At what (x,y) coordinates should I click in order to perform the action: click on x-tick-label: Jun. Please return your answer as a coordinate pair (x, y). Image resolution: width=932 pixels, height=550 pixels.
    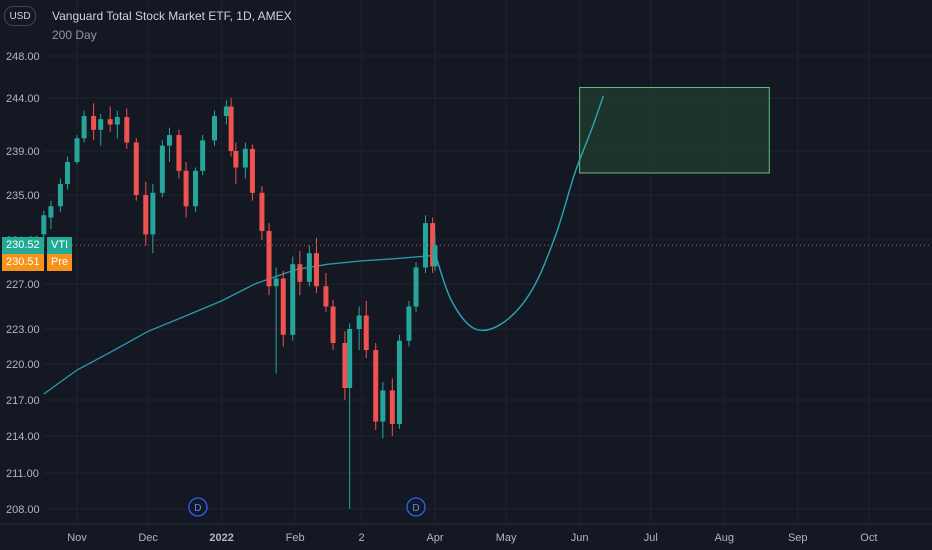
    Looking at the image, I should click on (580, 538).